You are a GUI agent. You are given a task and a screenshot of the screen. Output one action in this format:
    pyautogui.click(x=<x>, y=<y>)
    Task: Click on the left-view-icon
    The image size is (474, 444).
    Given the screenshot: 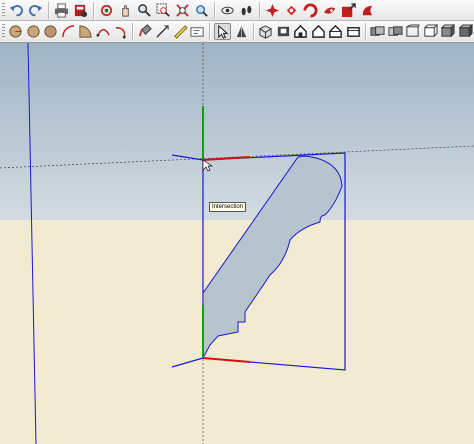 What is the action you would take?
    pyautogui.click(x=353, y=31)
    